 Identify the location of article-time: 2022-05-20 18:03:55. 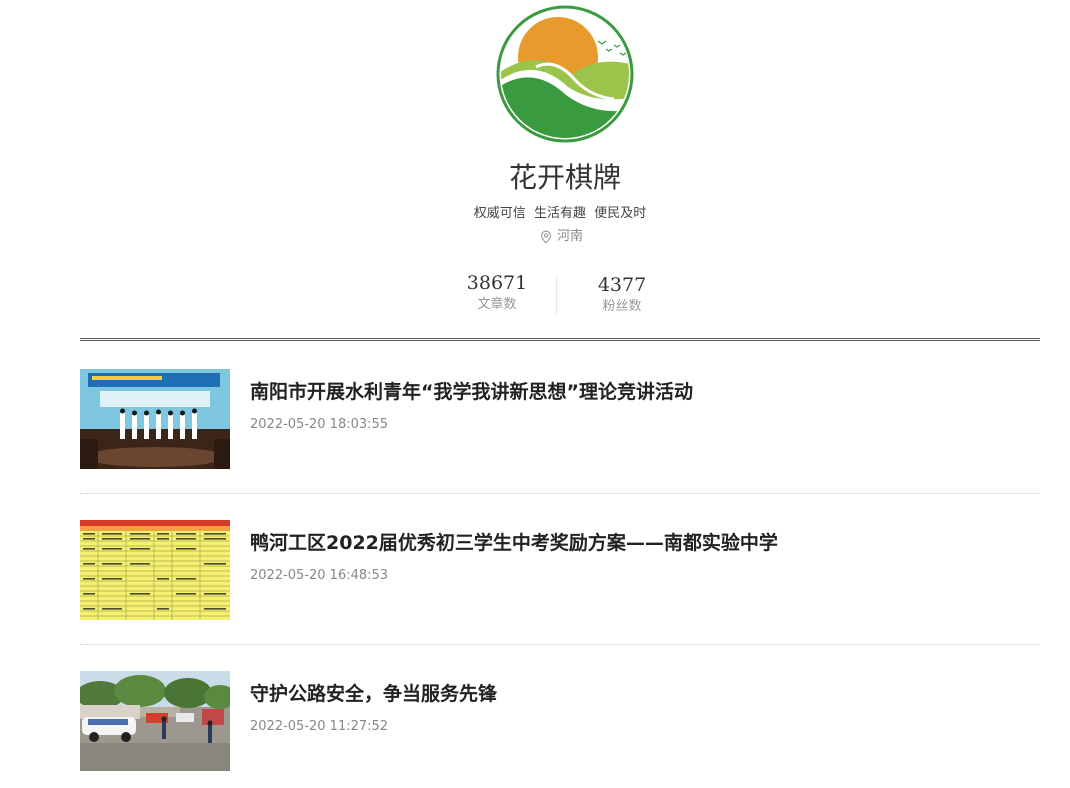
(319, 424).